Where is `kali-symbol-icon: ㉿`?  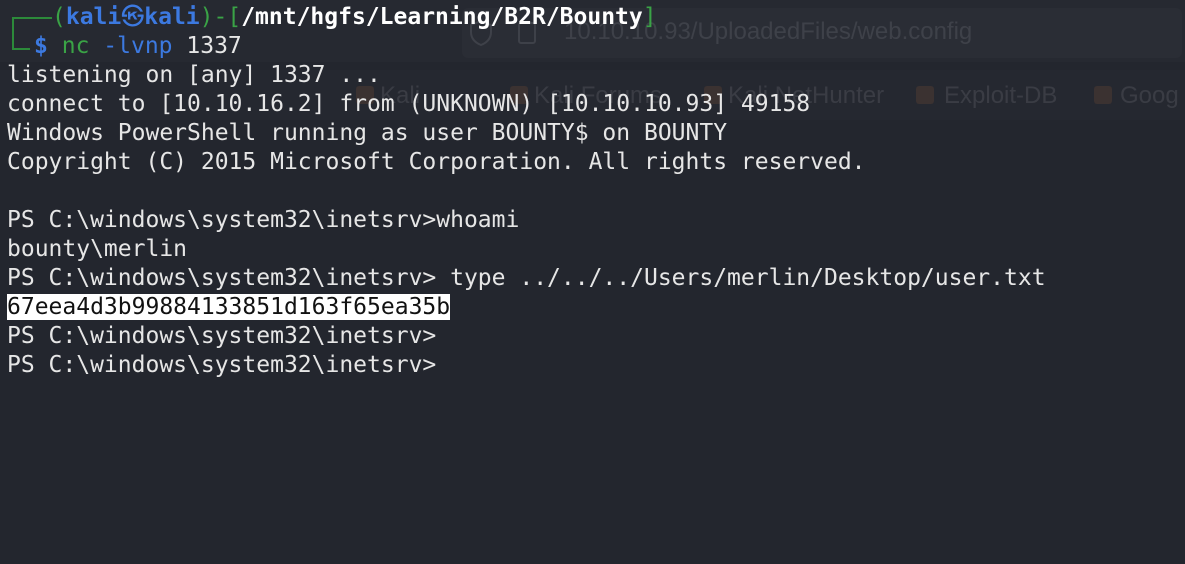 kali-symbol-icon: ㉿ is located at coordinates (133, 17).